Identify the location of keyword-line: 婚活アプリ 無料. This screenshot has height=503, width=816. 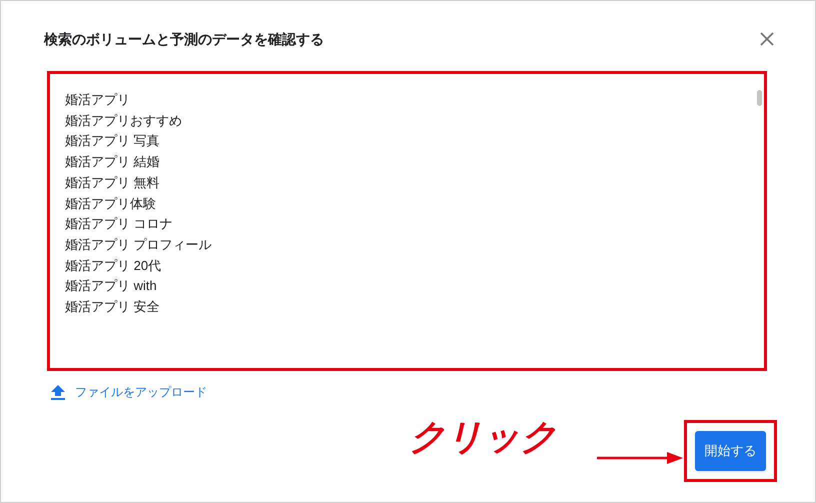
(112, 183).